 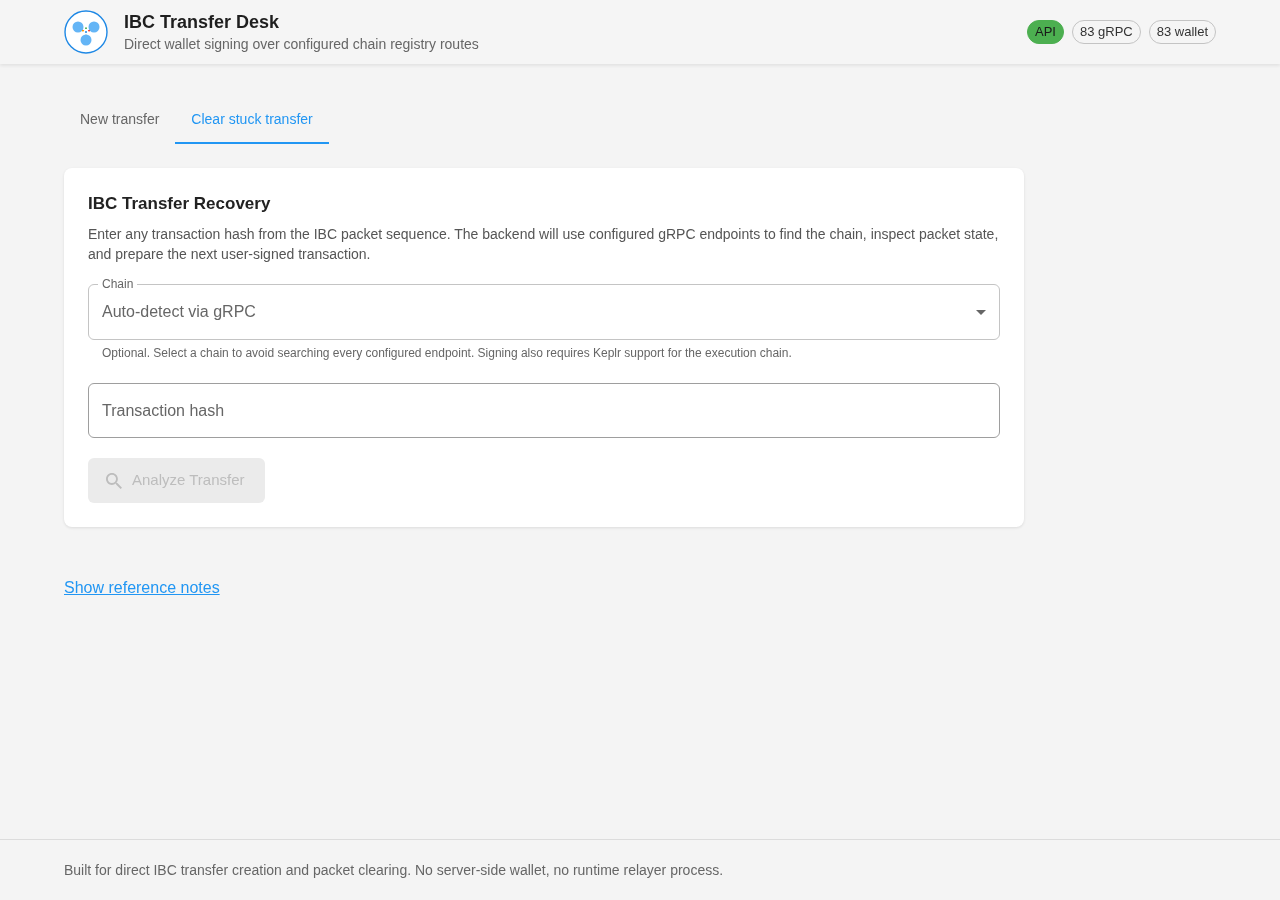 I want to click on select-value: Auto-detect via gRPC, so click(x=179, y=312).